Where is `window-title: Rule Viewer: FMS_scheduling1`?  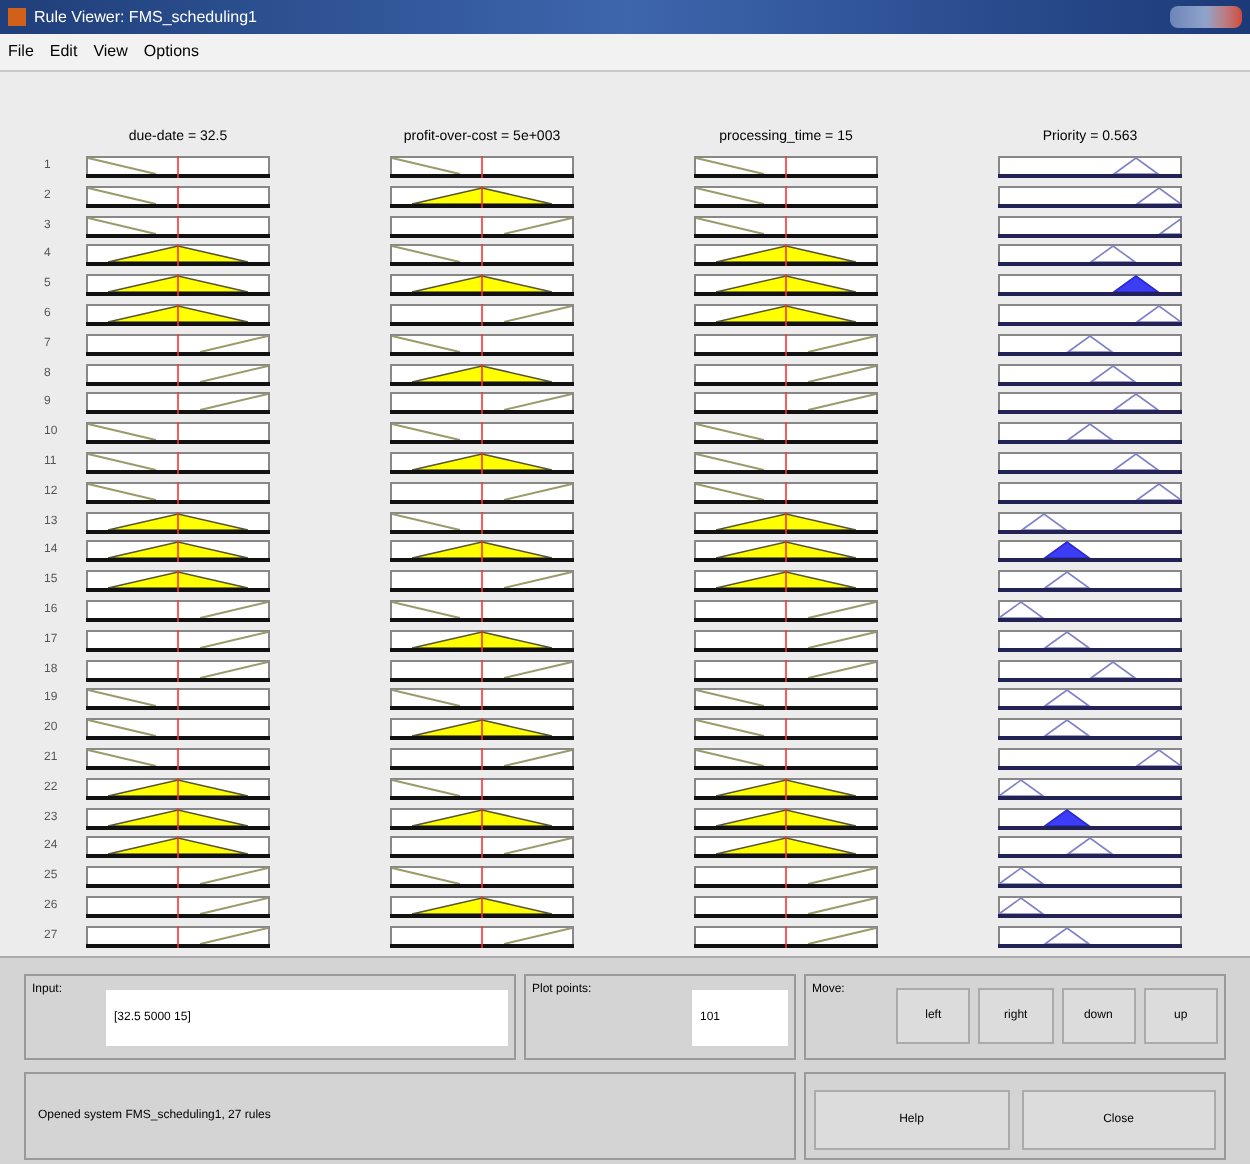
window-title: Rule Viewer: FMS_scheduling1 is located at coordinates (145, 17).